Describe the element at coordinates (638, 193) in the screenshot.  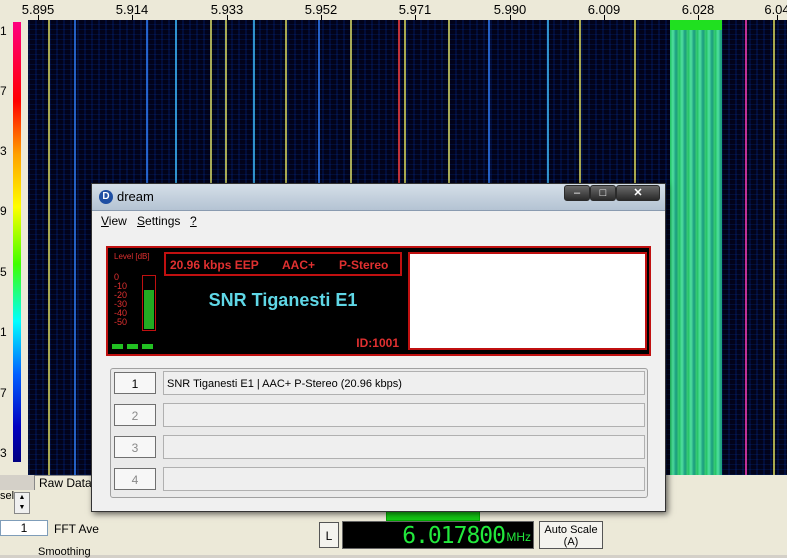
I see `close-button: ✕` at that location.